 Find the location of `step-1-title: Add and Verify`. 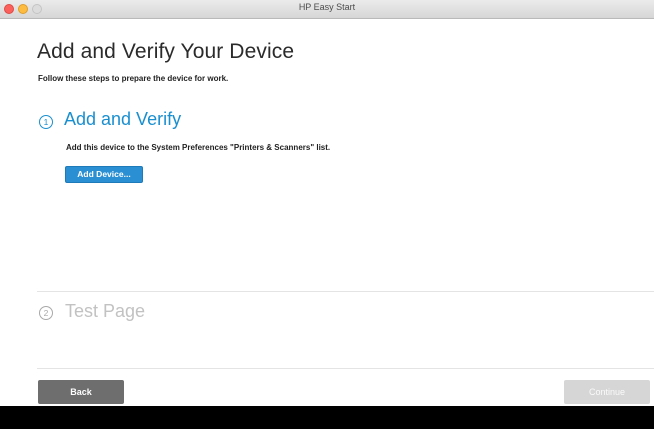

step-1-title: Add and Verify is located at coordinates (123, 119).